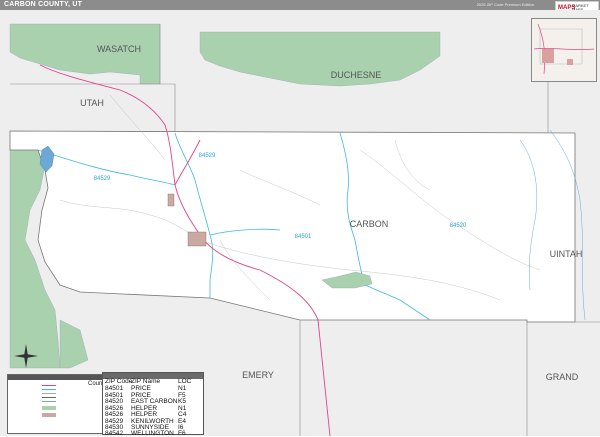  What do you see at coordinates (49, 393) in the screenshot?
I see `legend-swatch-road` at bounding box center [49, 393].